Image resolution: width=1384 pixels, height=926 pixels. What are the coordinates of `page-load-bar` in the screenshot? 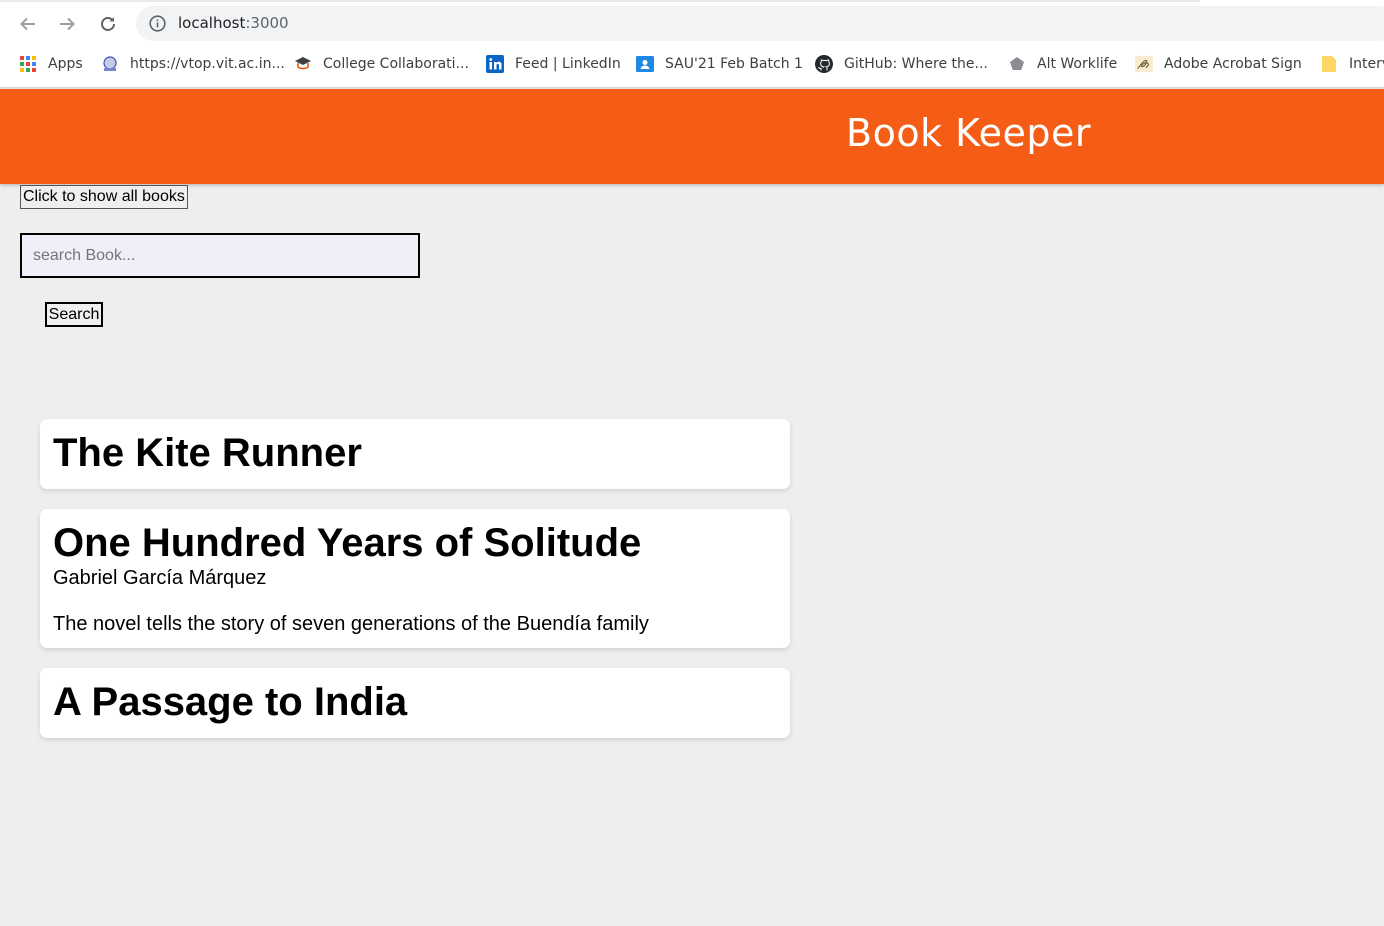 It's located at (600, 1).